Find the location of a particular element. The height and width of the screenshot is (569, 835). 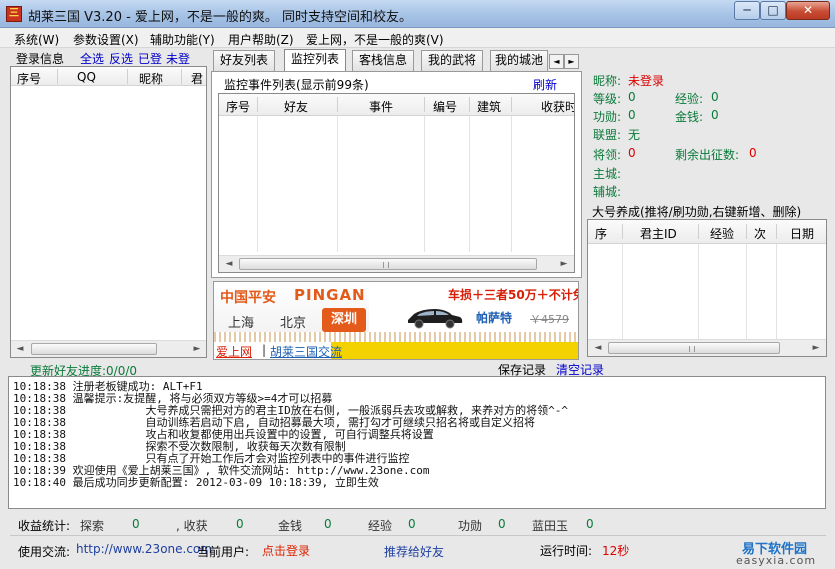

monitor-list: 序号 好友 事件 编号 建筑 收获时 ◄ ► is located at coordinates (396, 183).